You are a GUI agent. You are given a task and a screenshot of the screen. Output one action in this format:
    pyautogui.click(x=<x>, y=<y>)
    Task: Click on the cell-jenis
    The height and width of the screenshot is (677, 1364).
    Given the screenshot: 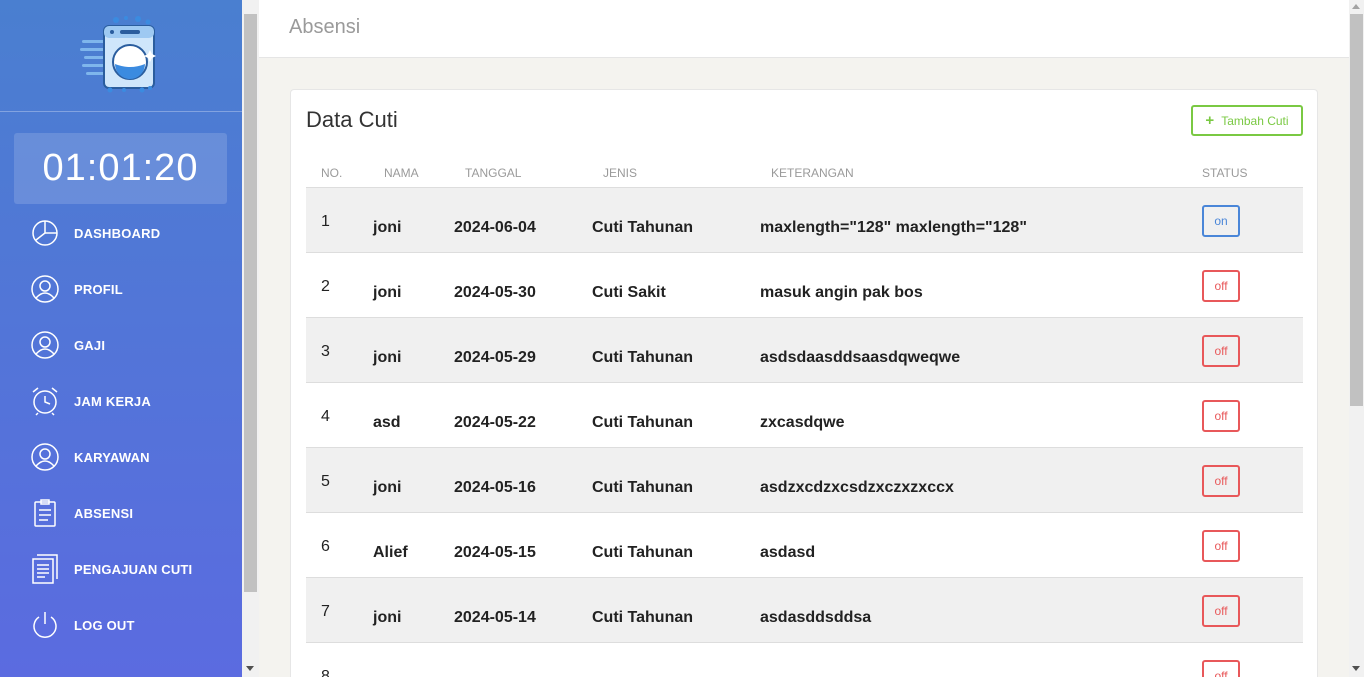 What is the action you would take?
    pyautogui.click(x=676, y=659)
    